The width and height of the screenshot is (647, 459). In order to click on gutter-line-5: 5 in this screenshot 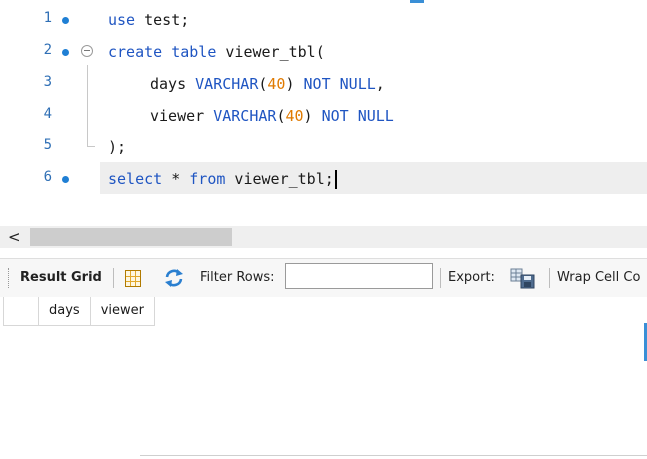, I will do `click(50, 147)`.